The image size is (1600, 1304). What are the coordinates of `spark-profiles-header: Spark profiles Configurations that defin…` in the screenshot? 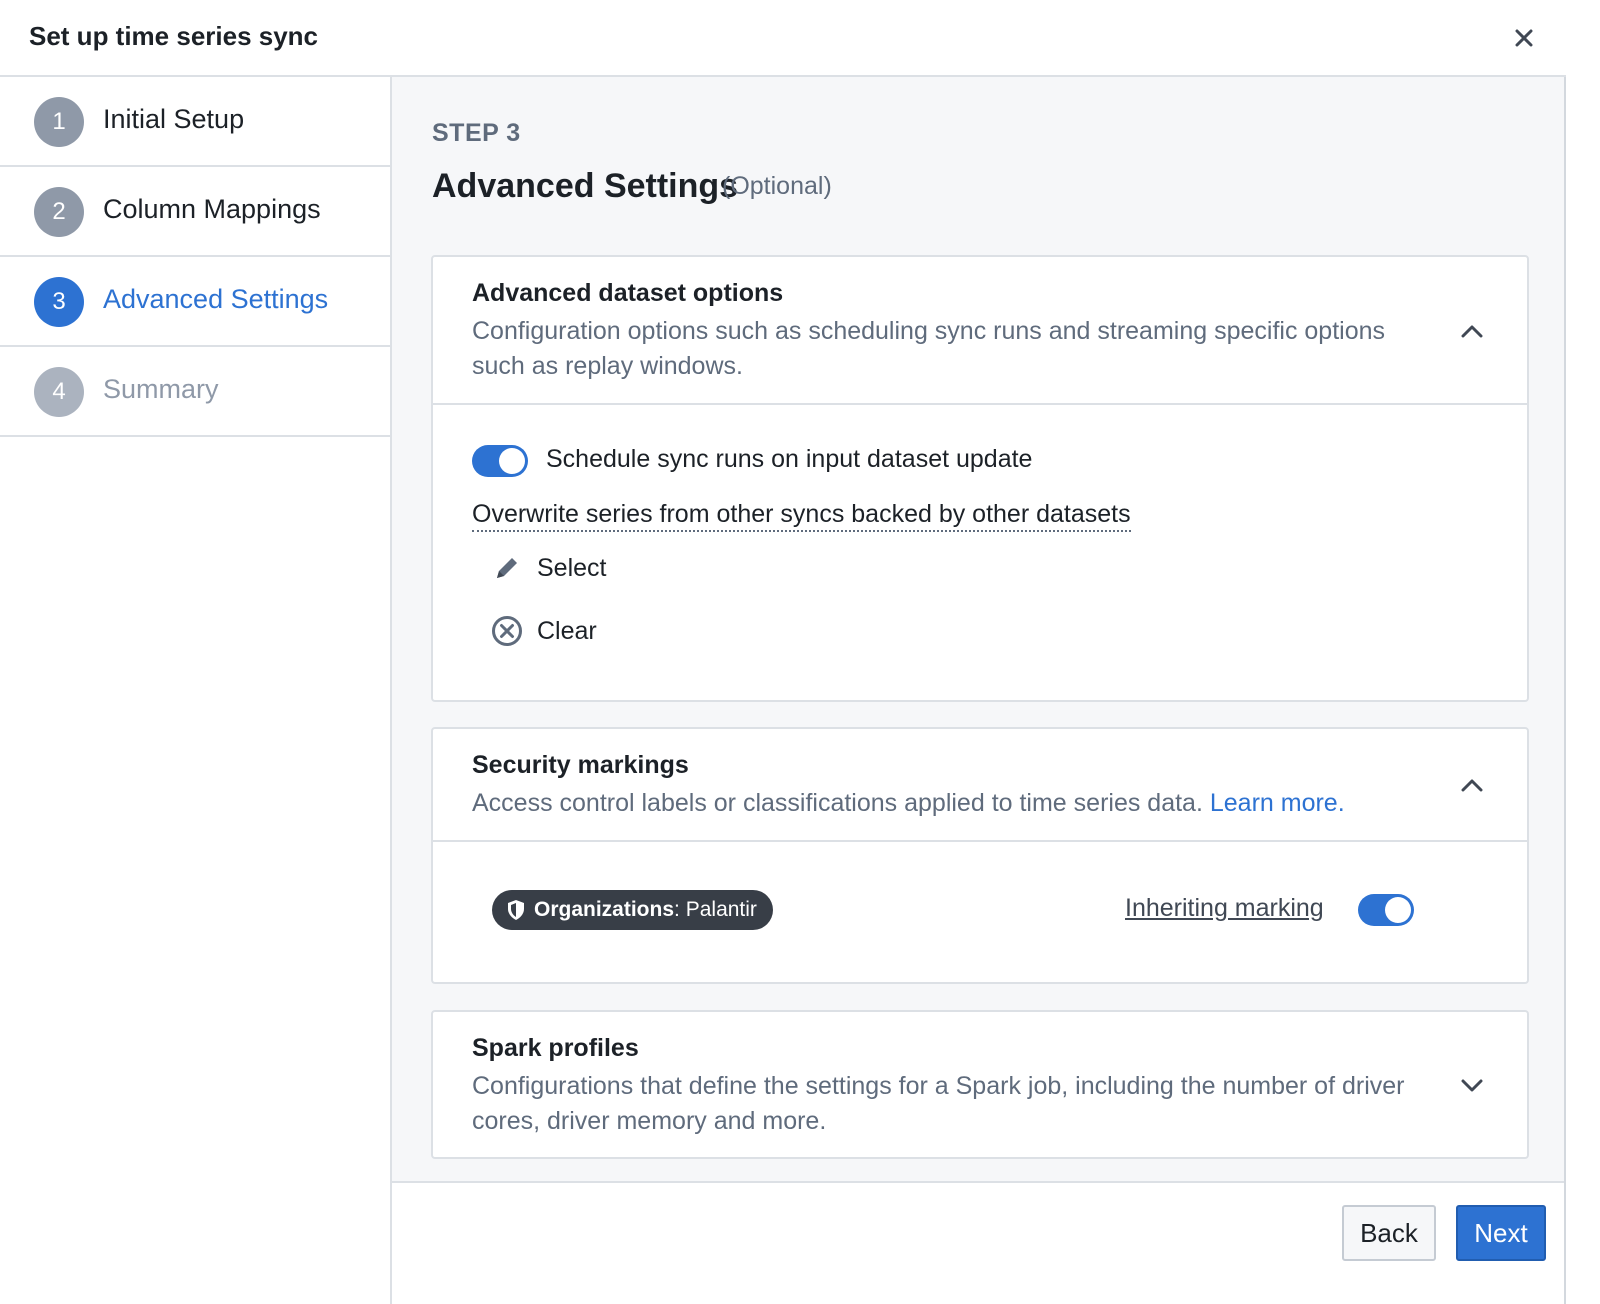 It's located at (980, 1084).